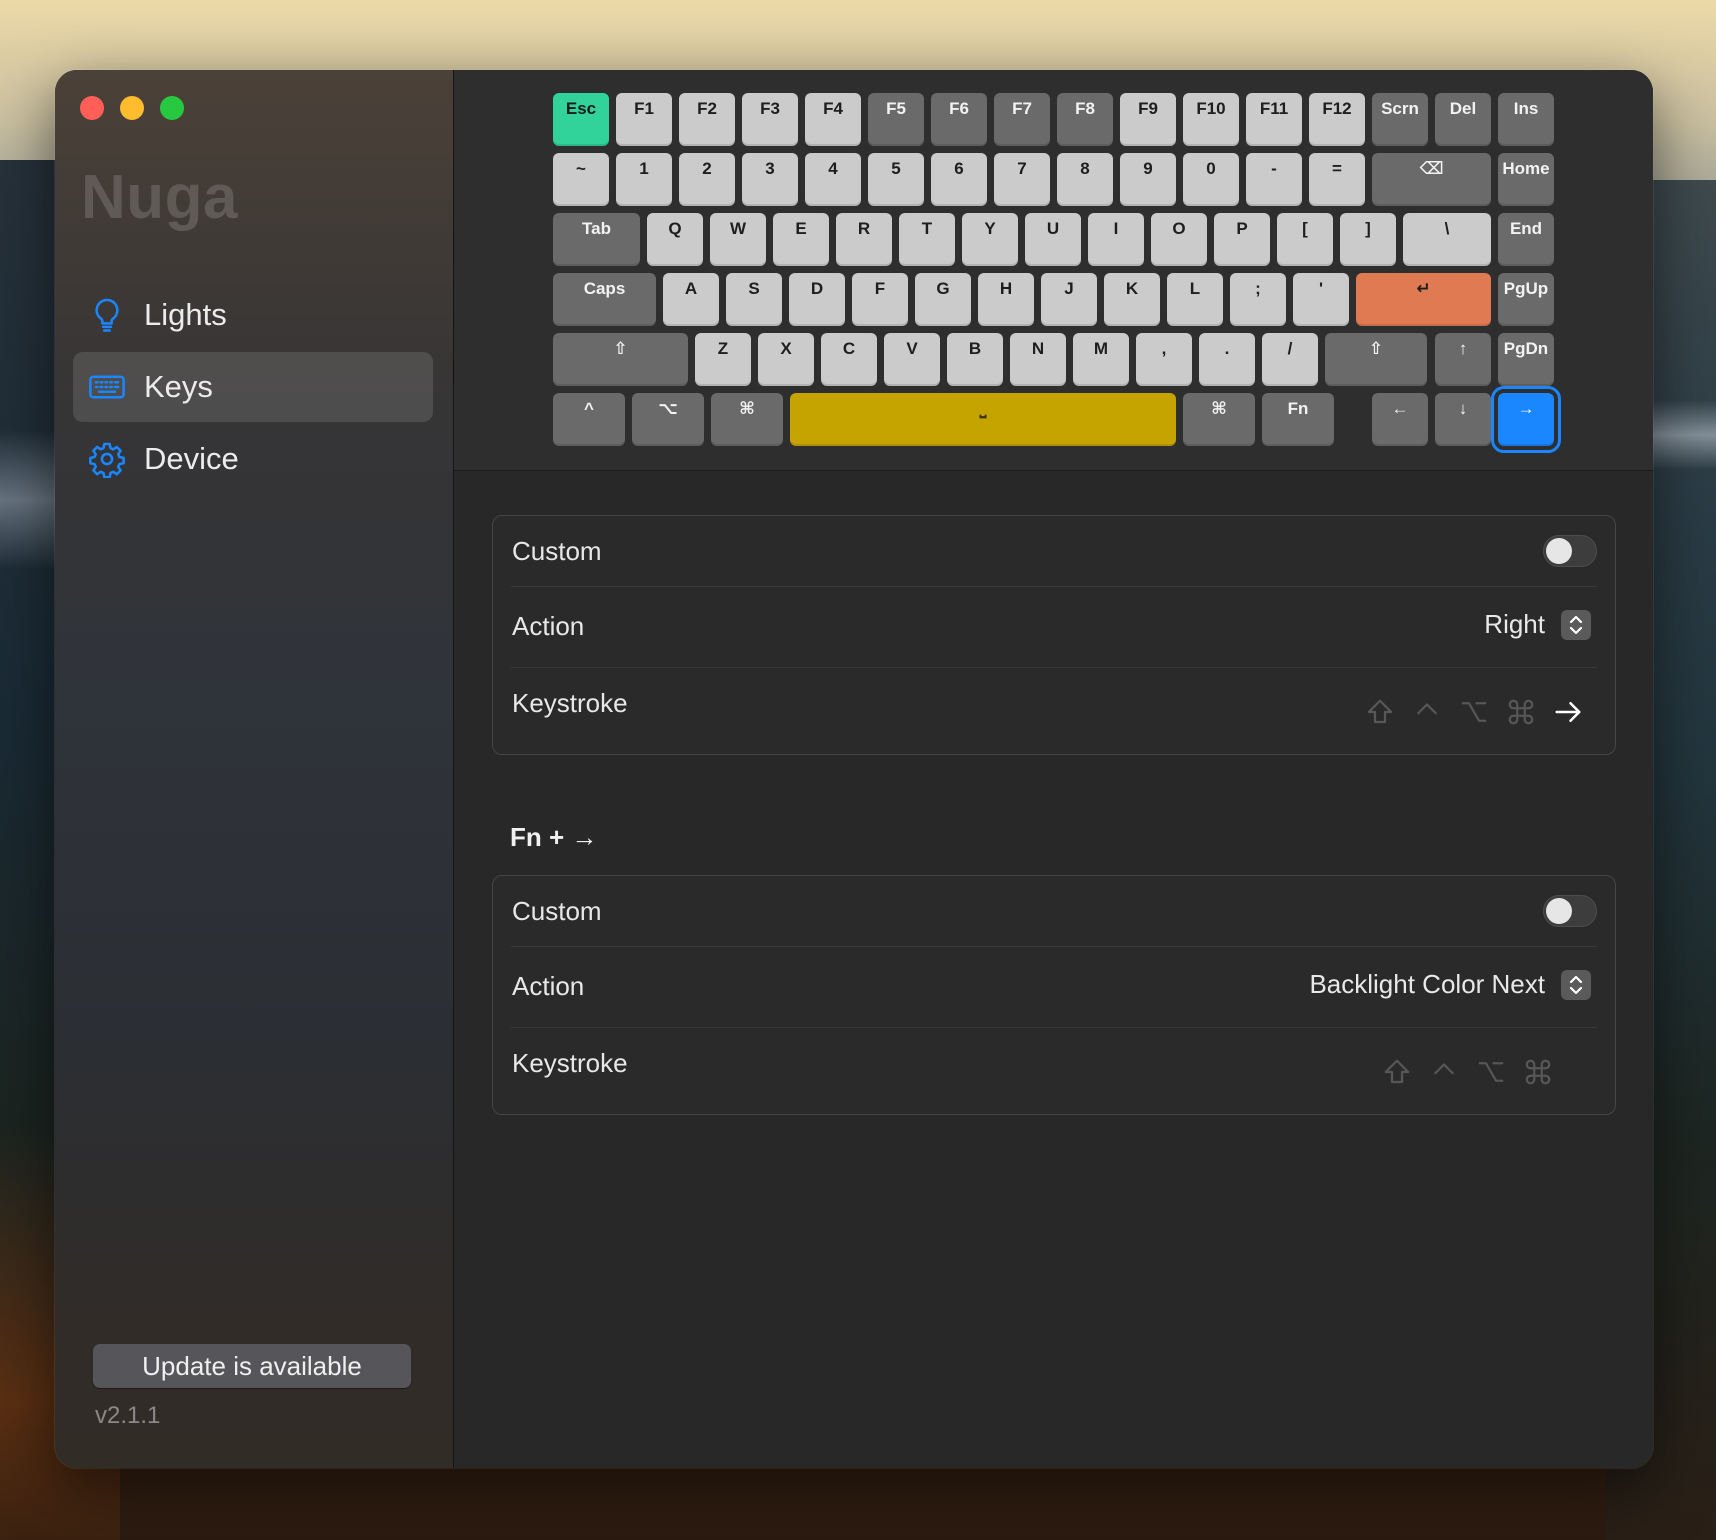 The image size is (1716, 1540). Describe the element at coordinates (1321, 299) in the screenshot. I see `key-quote: '` at that location.